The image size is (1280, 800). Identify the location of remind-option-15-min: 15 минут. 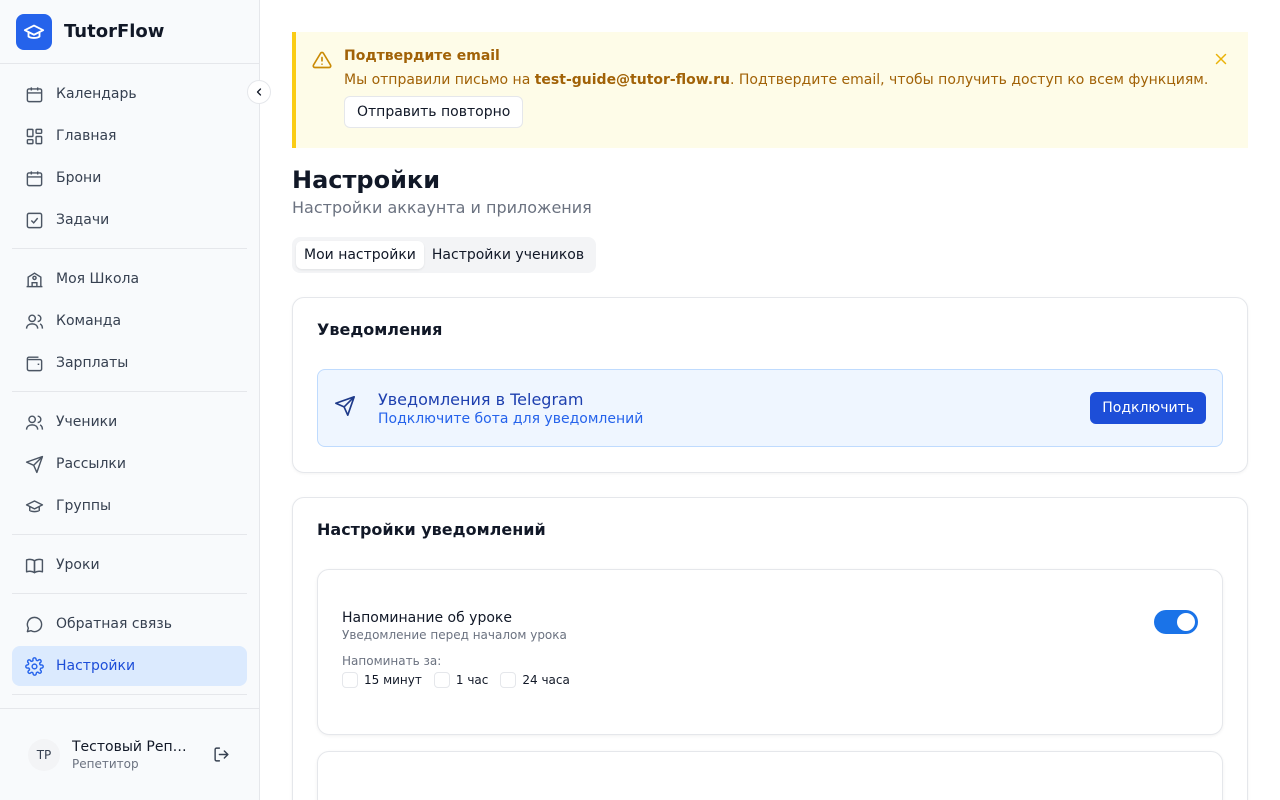
(382, 680).